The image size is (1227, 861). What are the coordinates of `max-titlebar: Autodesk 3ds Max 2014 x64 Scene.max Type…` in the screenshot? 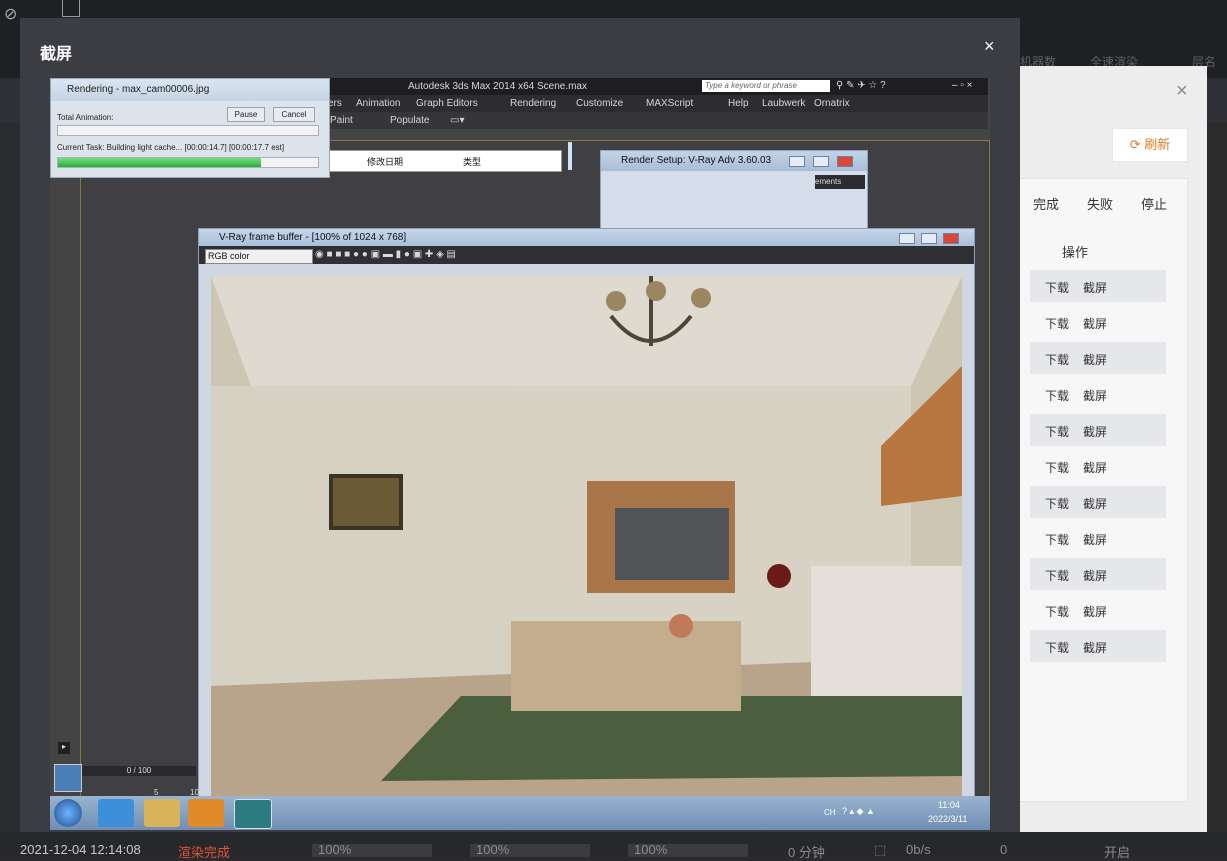 It's located at (658, 86).